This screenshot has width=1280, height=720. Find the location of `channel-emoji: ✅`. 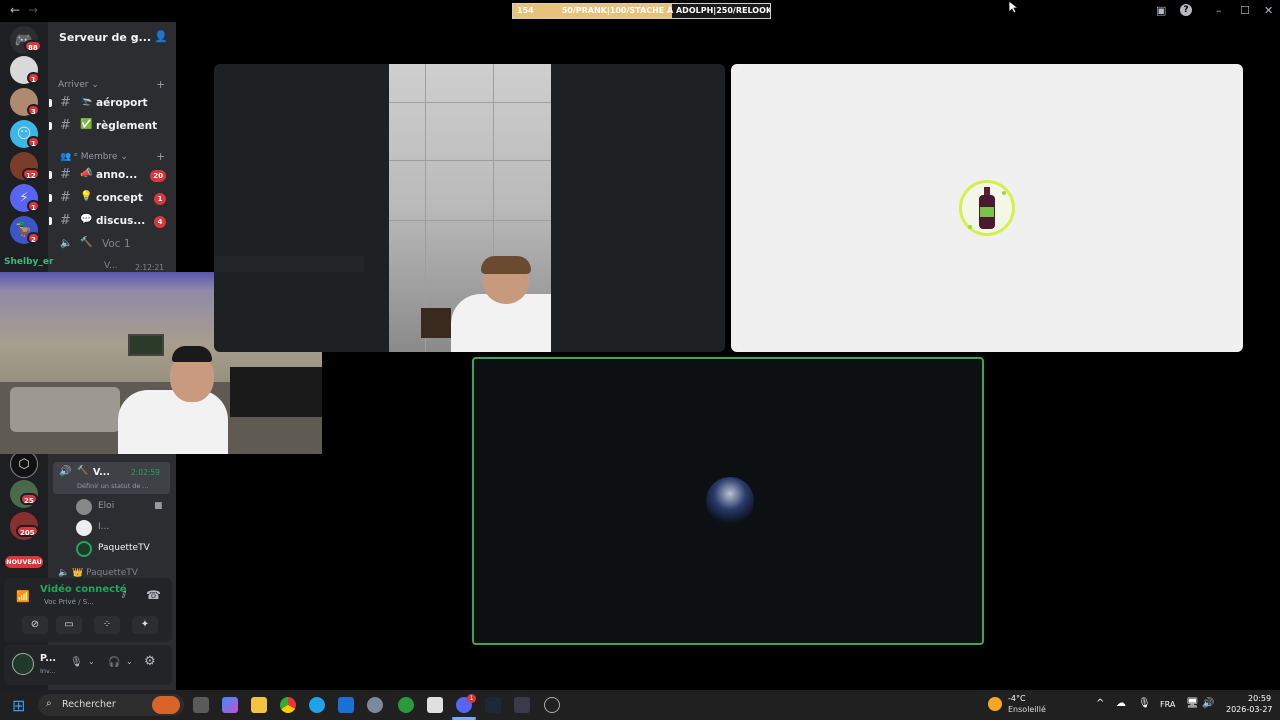

channel-emoji: ✅ is located at coordinates (86, 124).